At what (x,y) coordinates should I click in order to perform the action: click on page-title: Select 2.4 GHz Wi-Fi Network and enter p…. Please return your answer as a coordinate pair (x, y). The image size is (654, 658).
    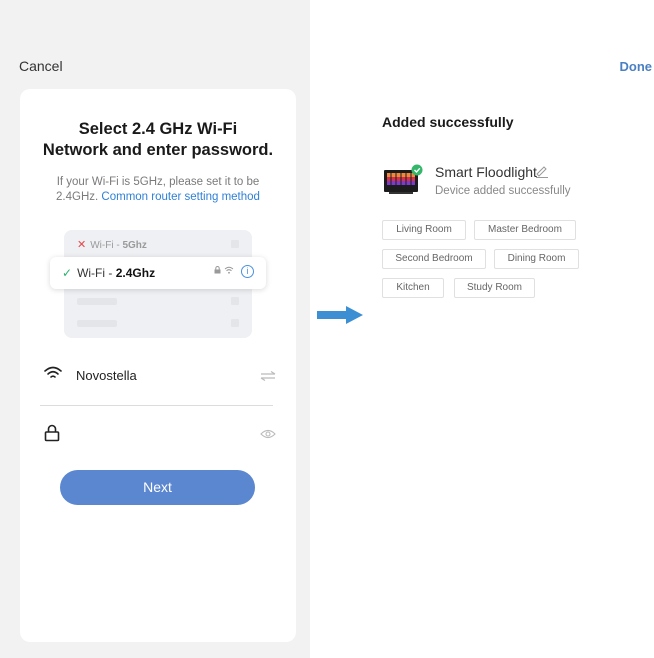
    Looking at the image, I should click on (158, 140).